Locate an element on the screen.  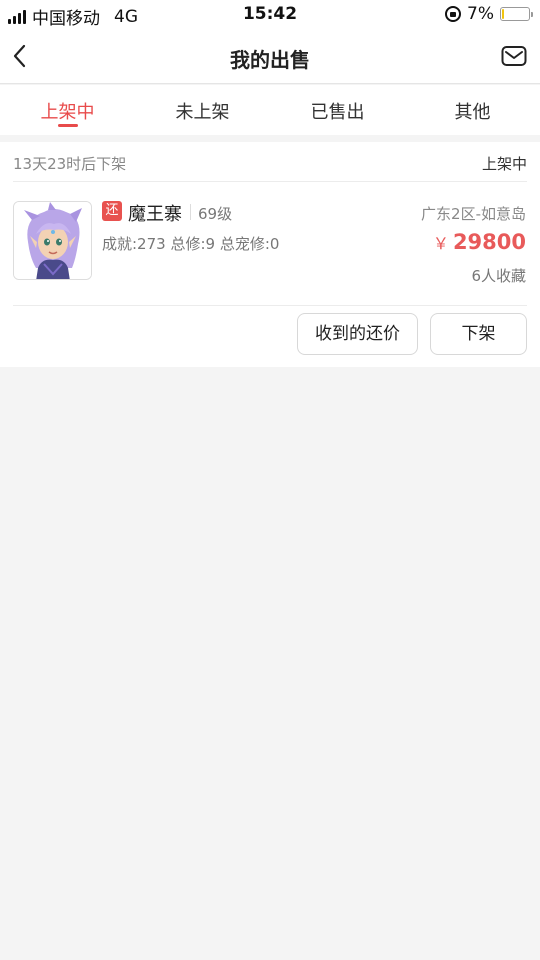
battery-icon is located at coordinates (516, 14).